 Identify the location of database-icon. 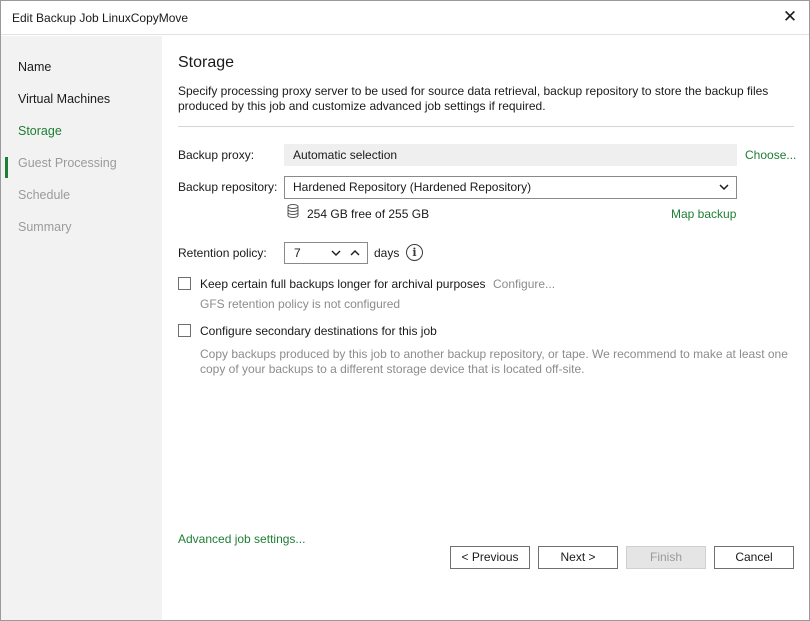
(293, 211).